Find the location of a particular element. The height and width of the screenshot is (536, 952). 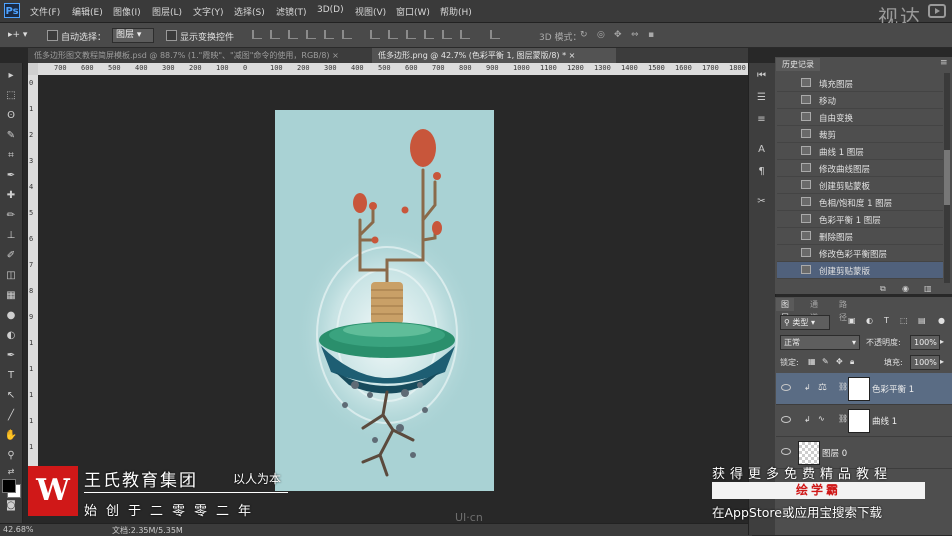

show-transform-checkbox is located at coordinates (171, 35).